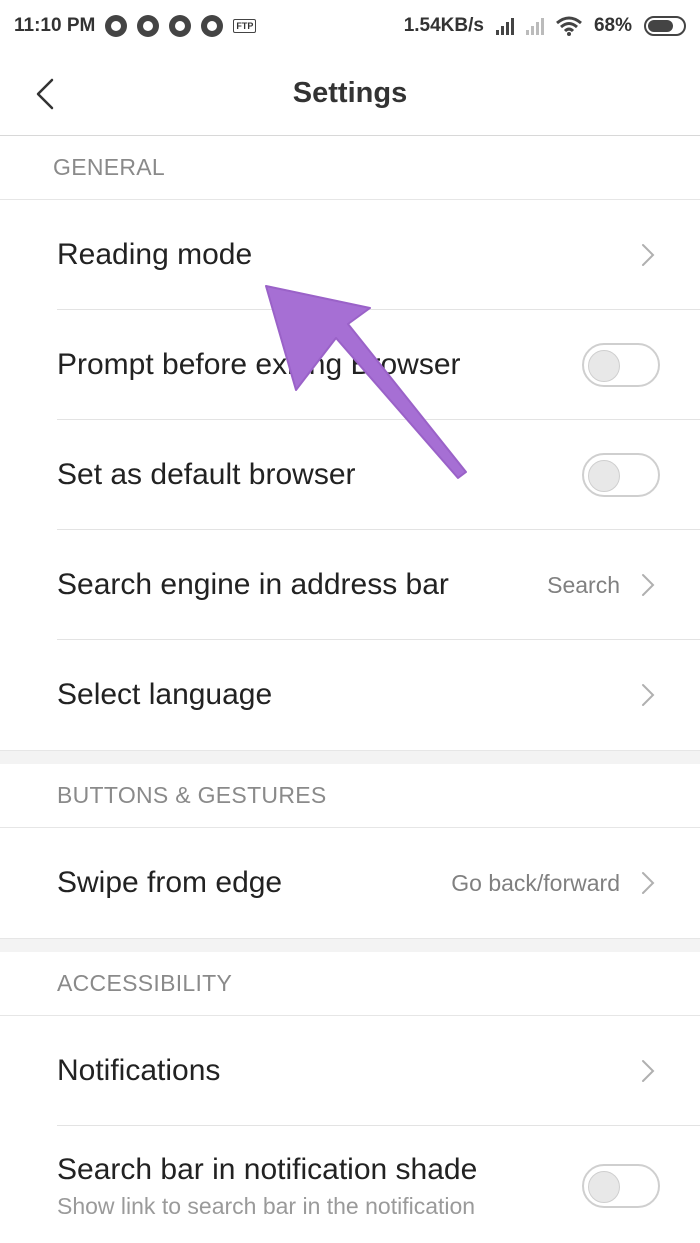  What do you see at coordinates (165, 694) in the screenshot?
I see `setting-label: Select language` at bounding box center [165, 694].